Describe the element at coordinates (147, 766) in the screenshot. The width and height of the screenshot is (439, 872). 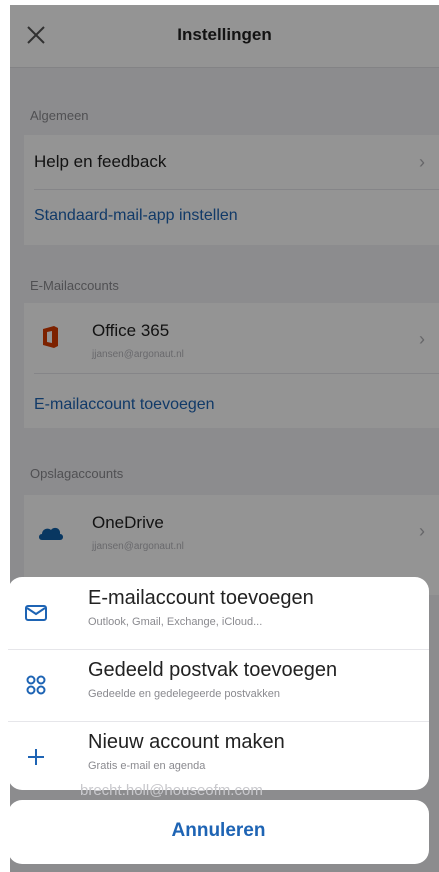
I see `option-subtitle: Gratis e-mail en agenda` at that location.